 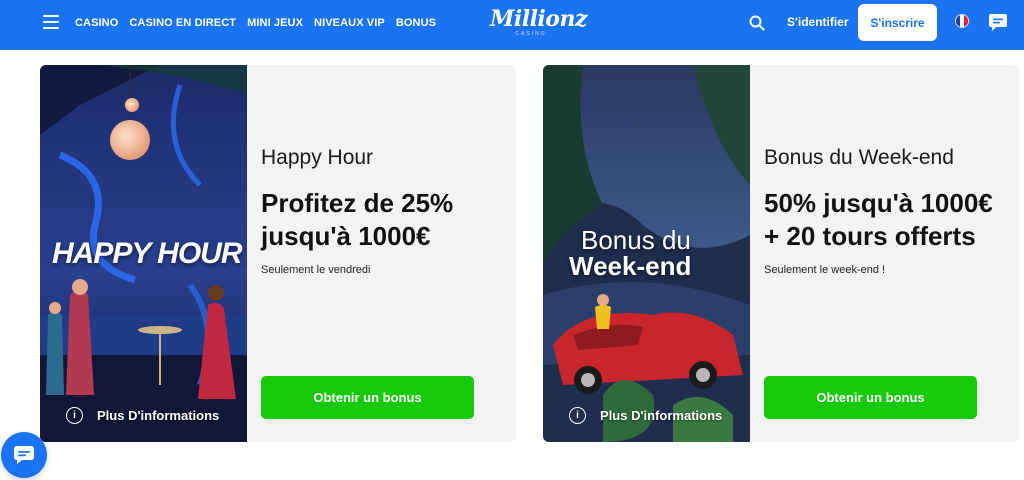 What do you see at coordinates (538, 19) in the screenshot?
I see `logo-wordmark: Millionz` at bounding box center [538, 19].